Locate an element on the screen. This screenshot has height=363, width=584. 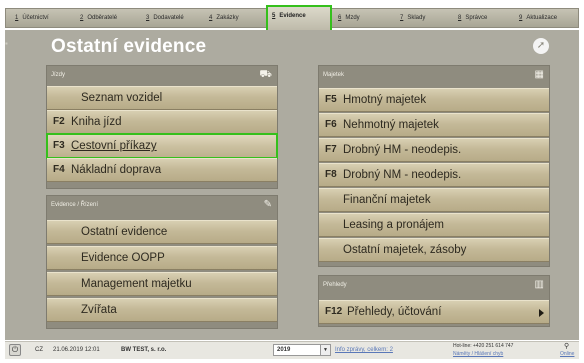
tab-evidence-label: 5 Evidence is located at coordinates (289, 16).